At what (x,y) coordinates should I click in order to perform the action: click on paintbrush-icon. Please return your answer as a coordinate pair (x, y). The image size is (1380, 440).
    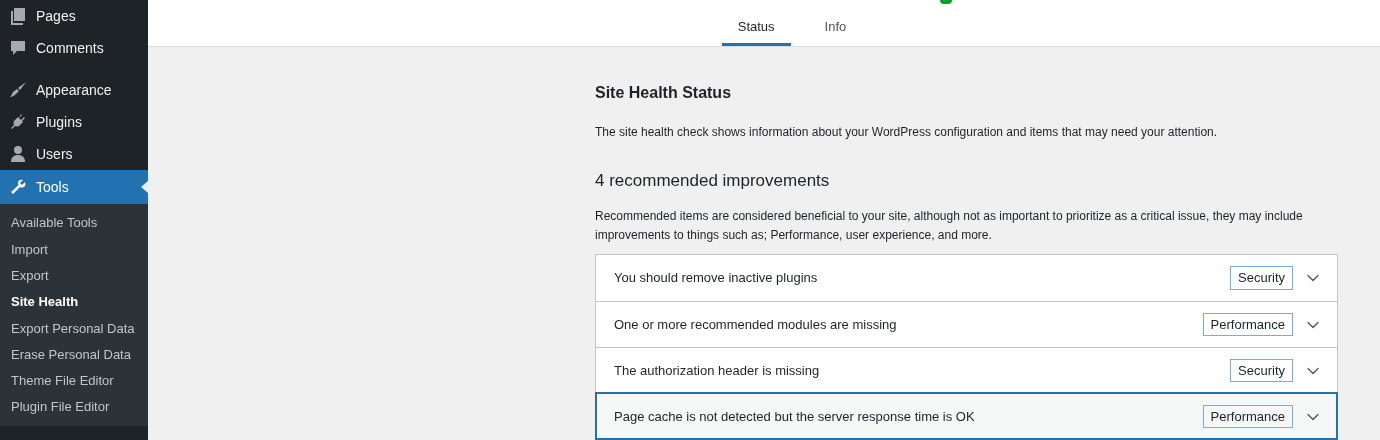
    Looking at the image, I should click on (18, 90).